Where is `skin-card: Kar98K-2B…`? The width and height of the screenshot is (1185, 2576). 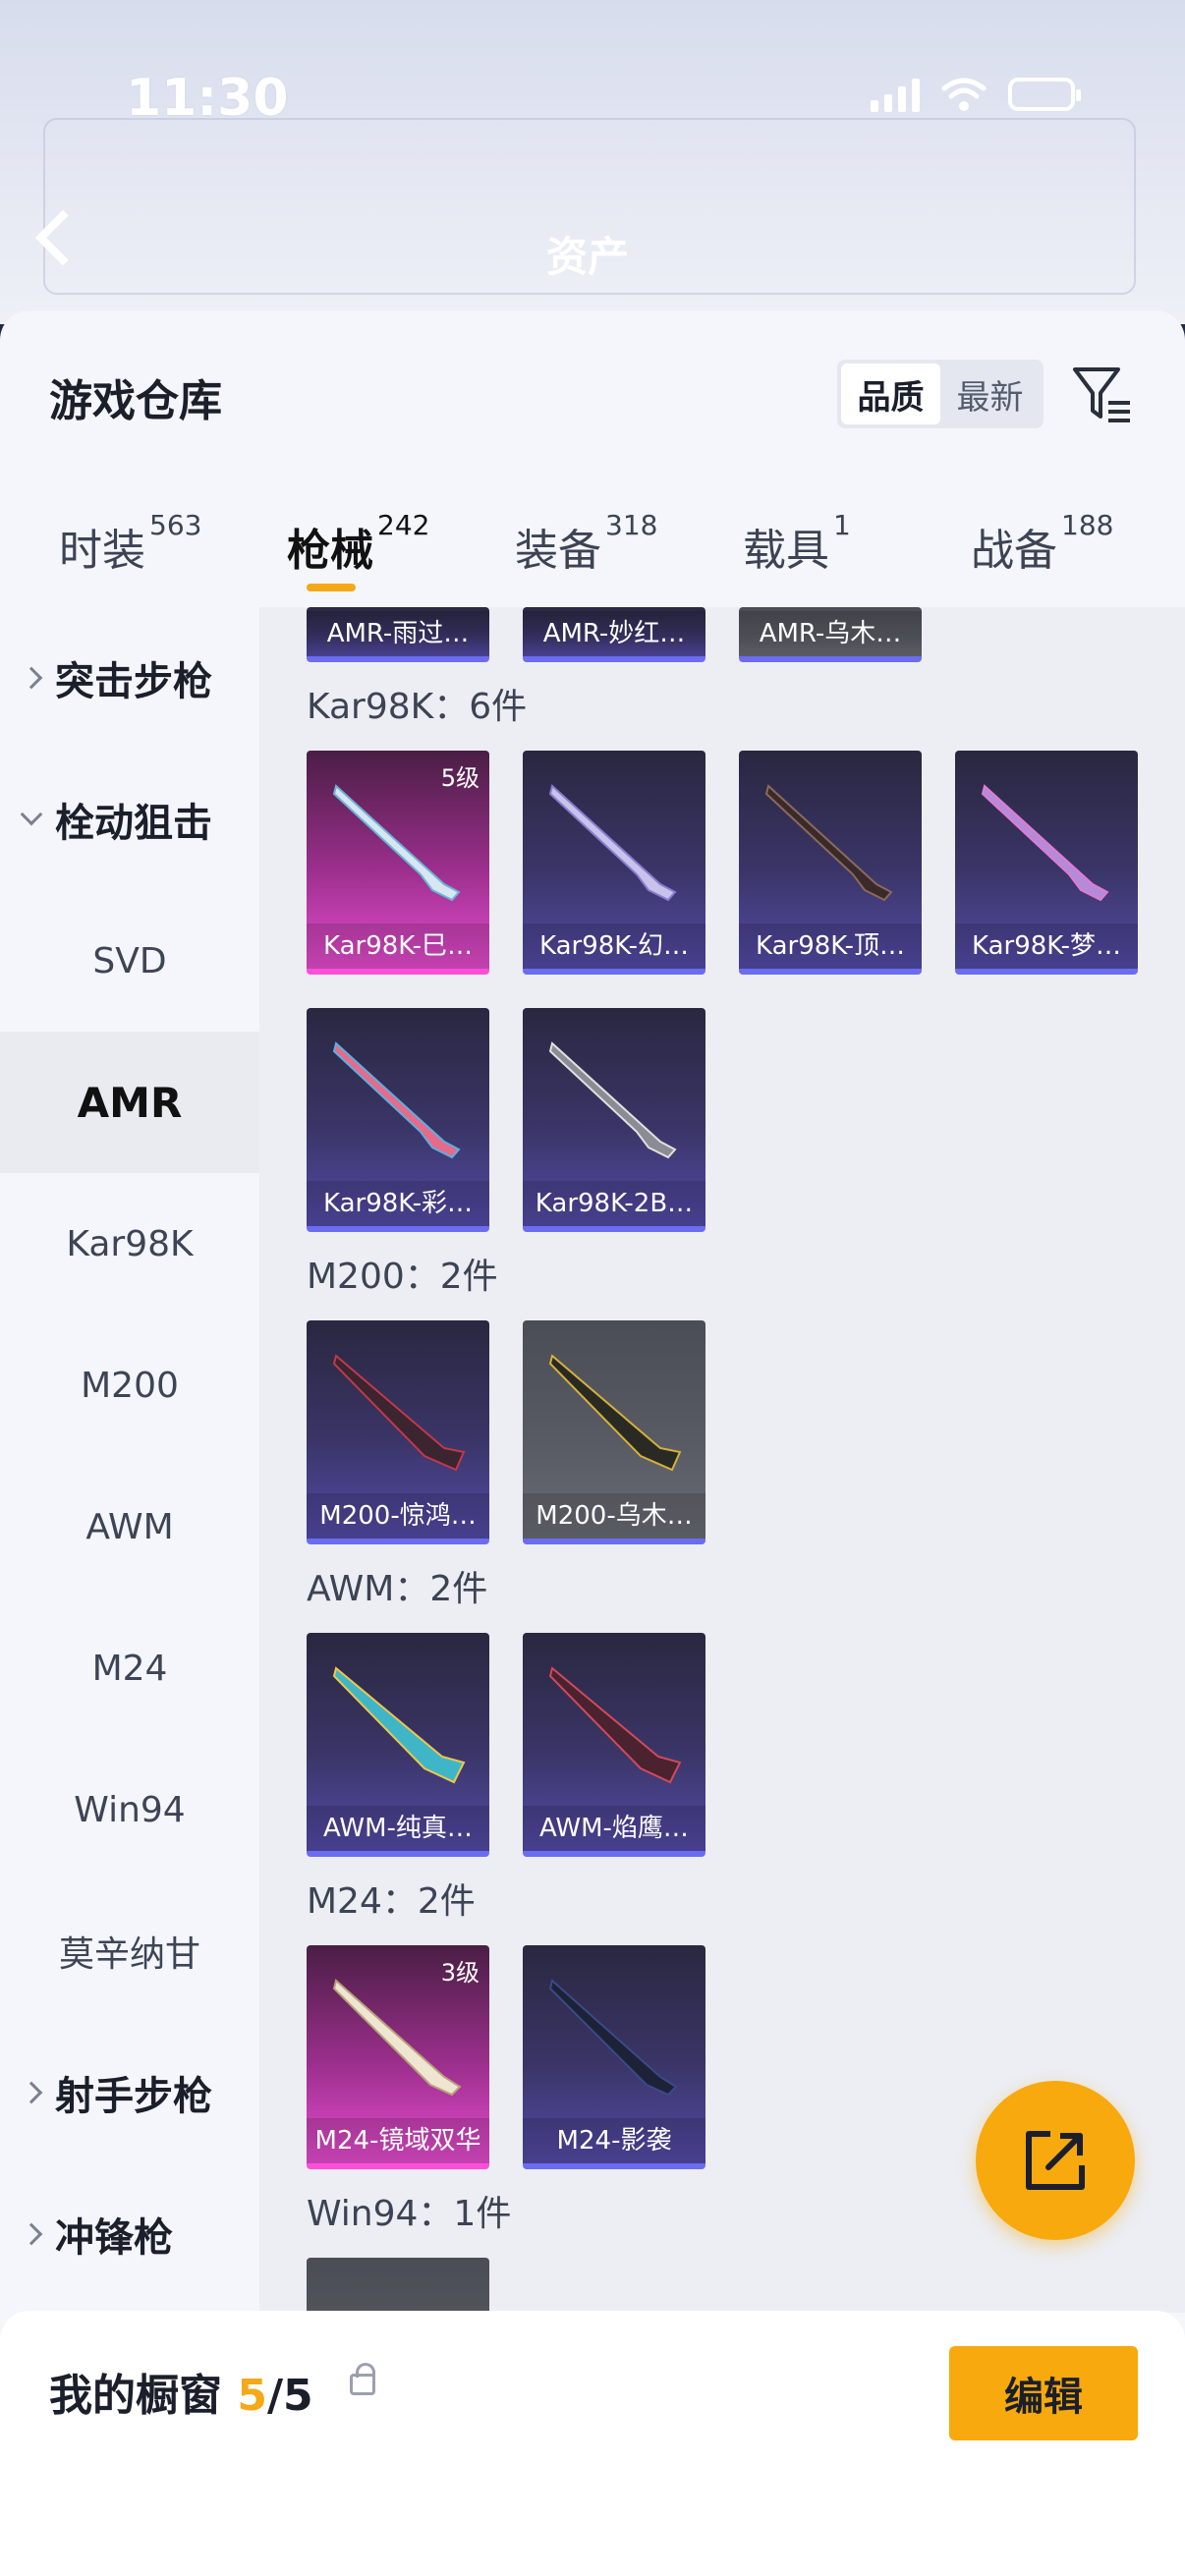
skin-card: Kar98K-2B… is located at coordinates (614, 1120).